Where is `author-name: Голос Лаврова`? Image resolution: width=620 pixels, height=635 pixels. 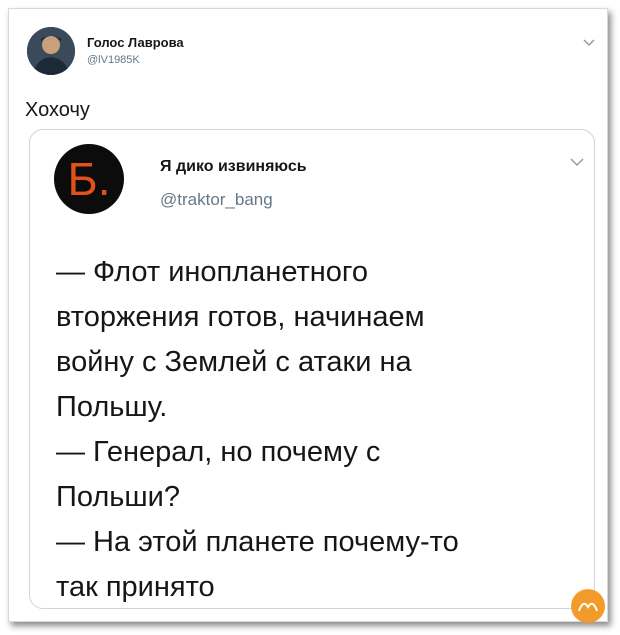
author-name: Голос Лаврова is located at coordinates (135, 42).